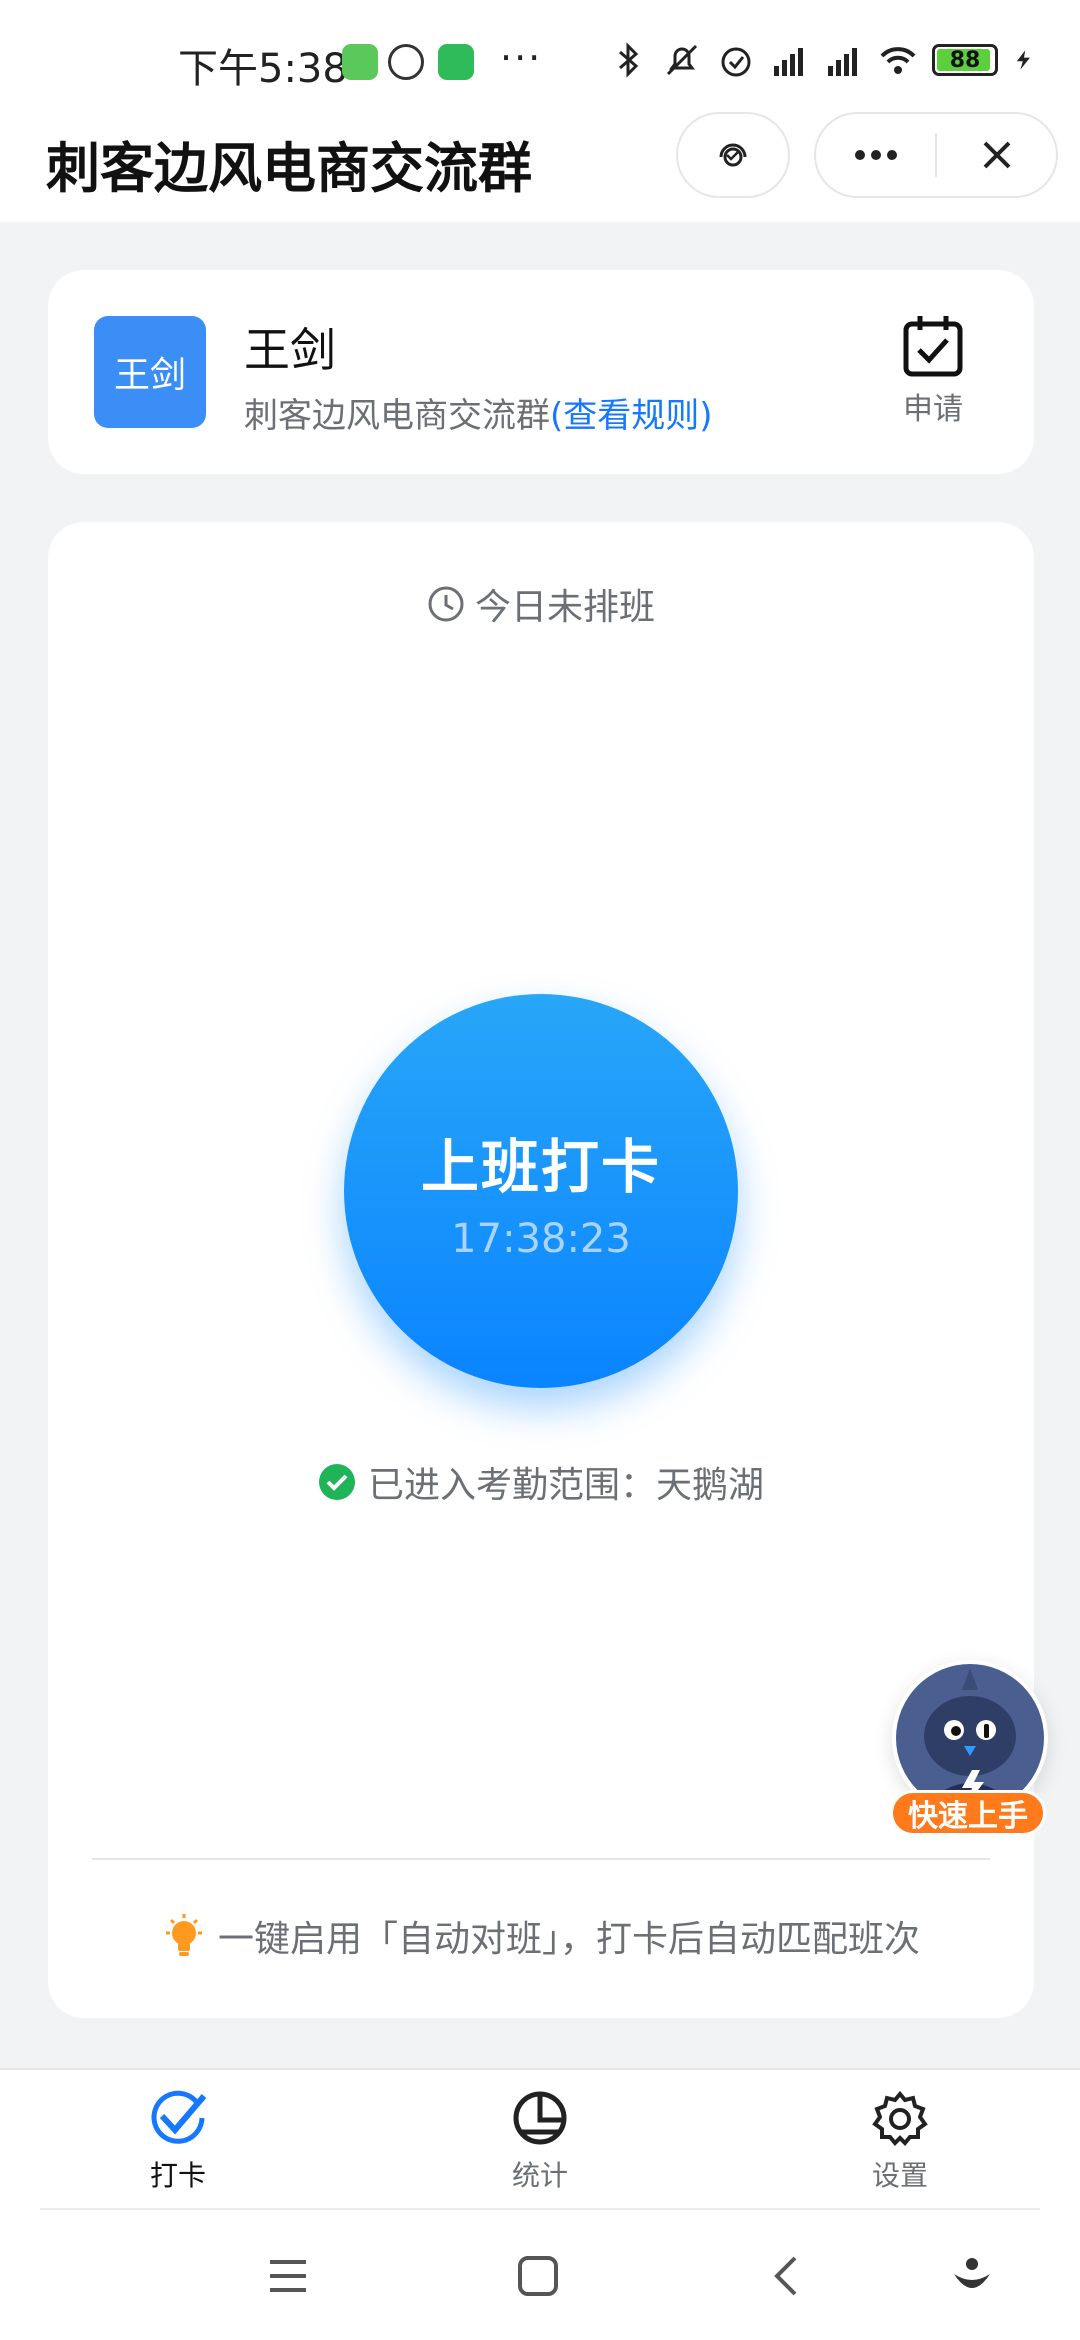 Image resolution: width=1080 pixels, height=2340 pixels. I want to click on punch-label: 上班打卡, so click(540, 1167).